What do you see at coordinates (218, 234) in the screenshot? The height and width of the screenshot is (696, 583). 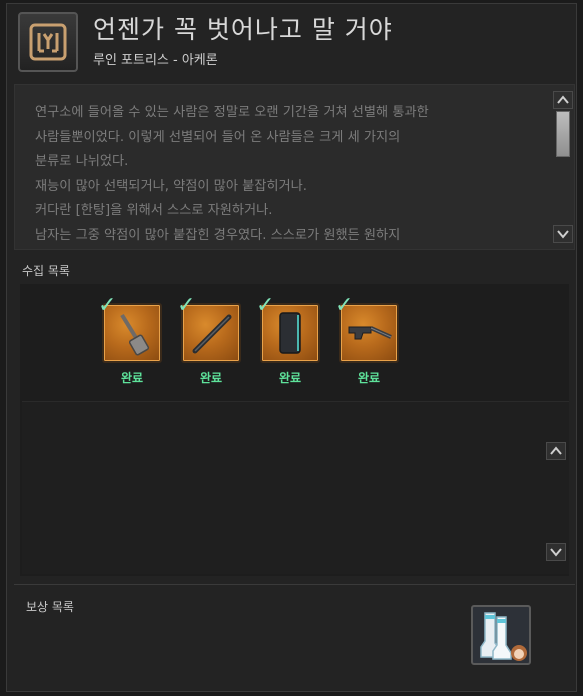 I see `description-line: 남자는 그중 약점이 많아 붙잡힌 경우였다. 스스로가 원했든 원하지` at bounding box center [218, 234].